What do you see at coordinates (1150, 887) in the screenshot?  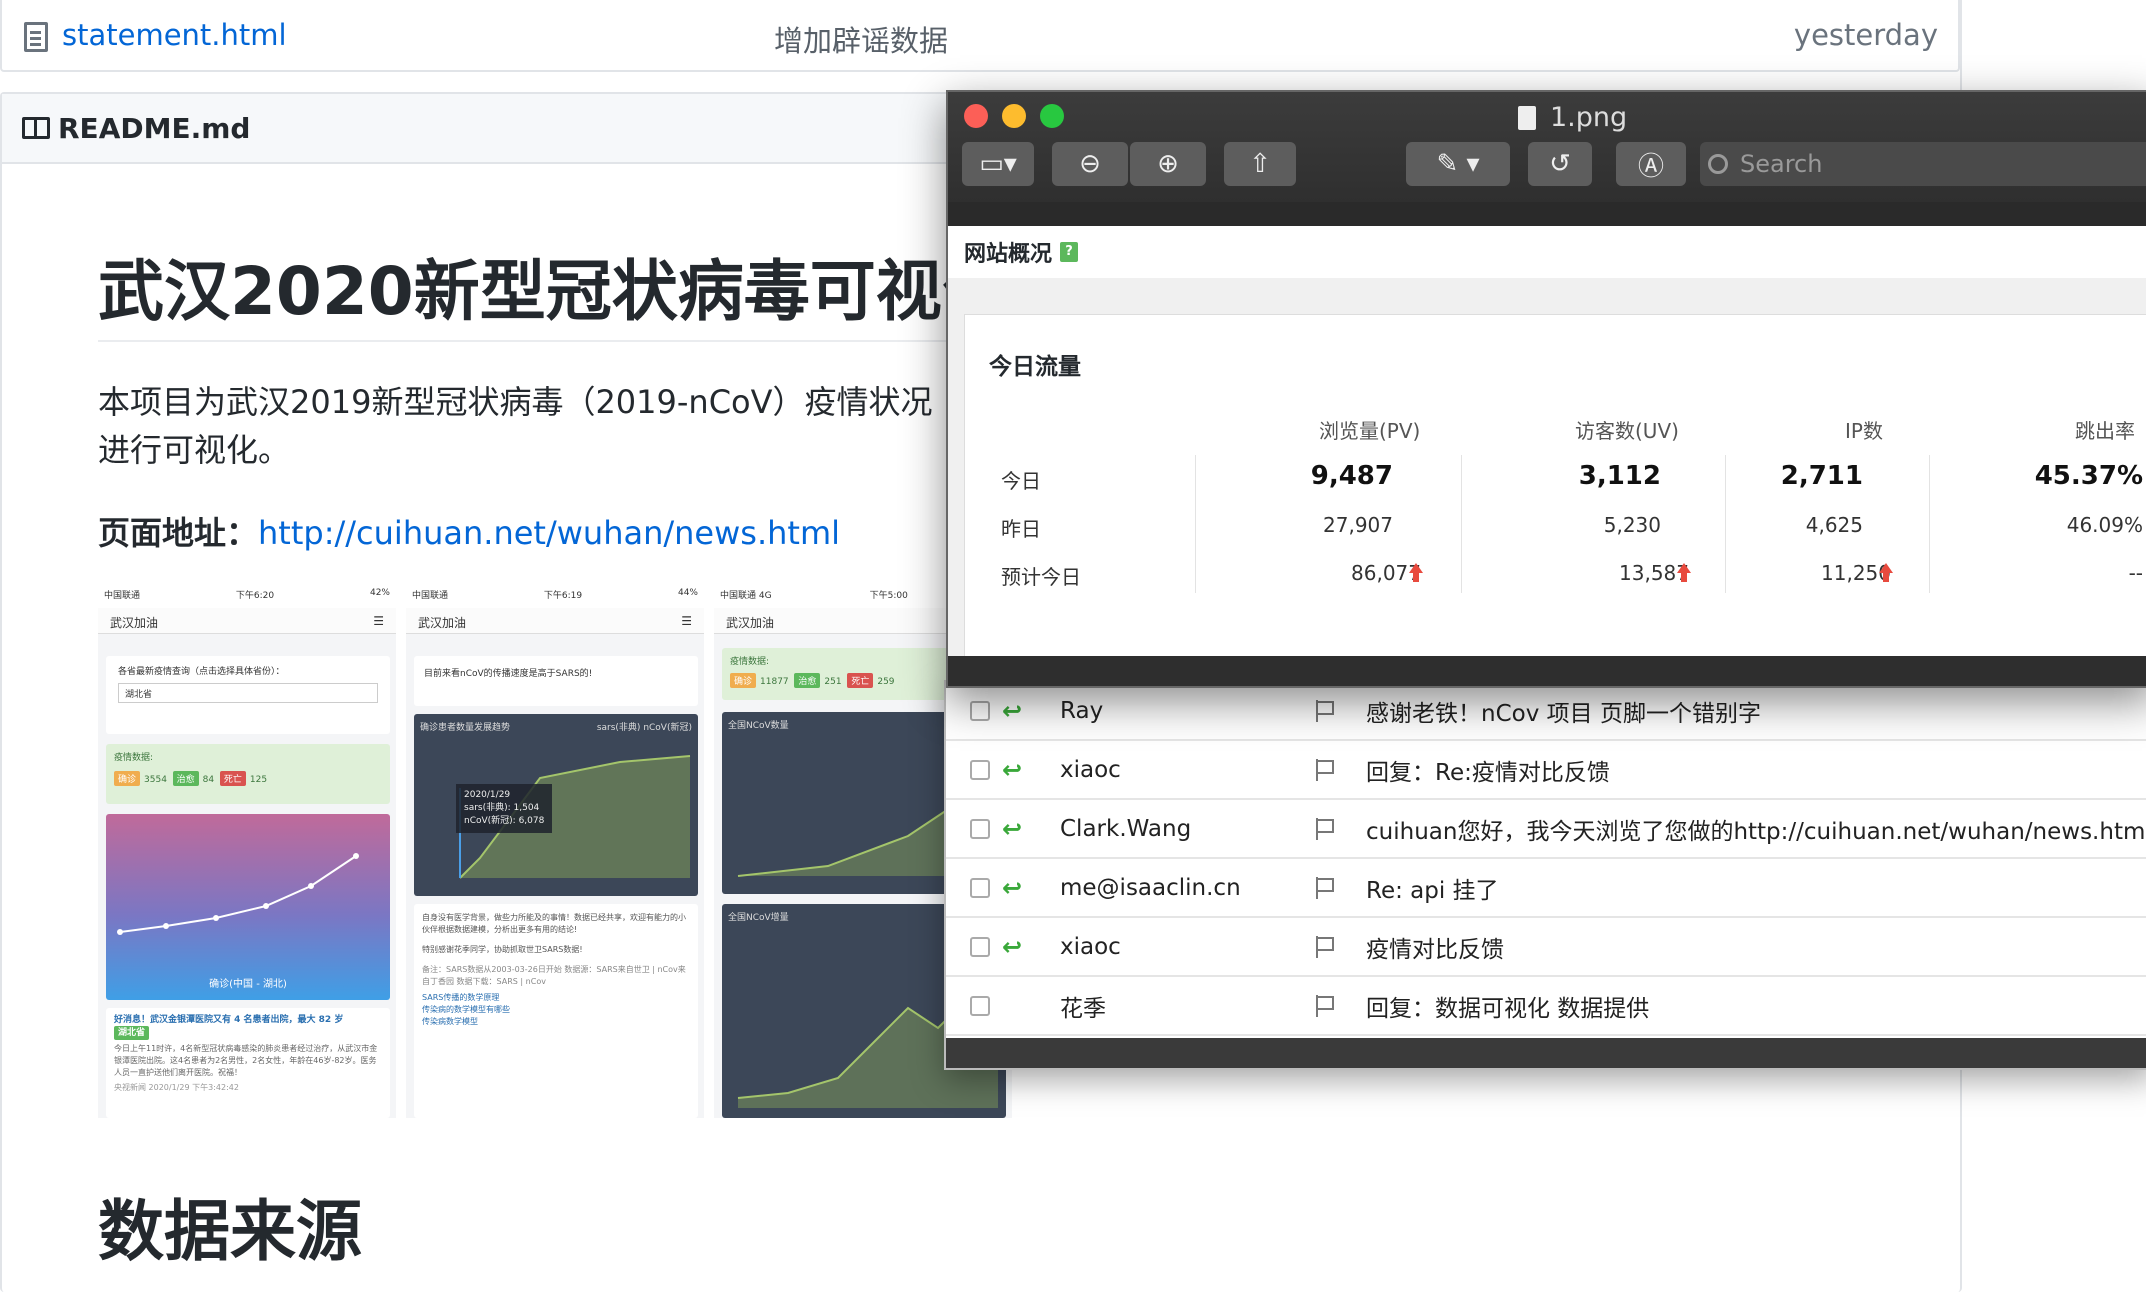 I see `mail-sender: me@isaaclin.cn` at bounding box center [1150, 887].